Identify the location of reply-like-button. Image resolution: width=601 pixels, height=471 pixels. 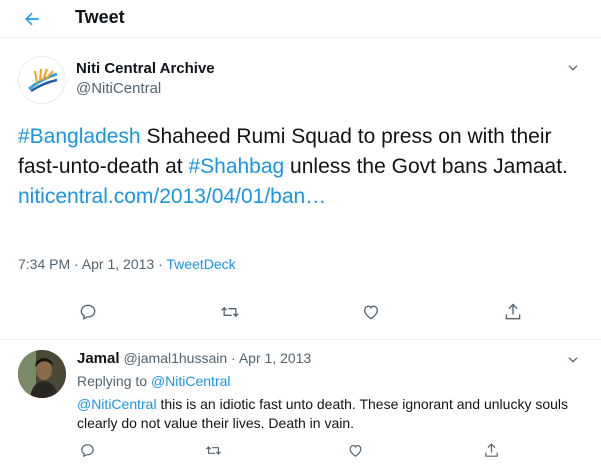
(355, 450).